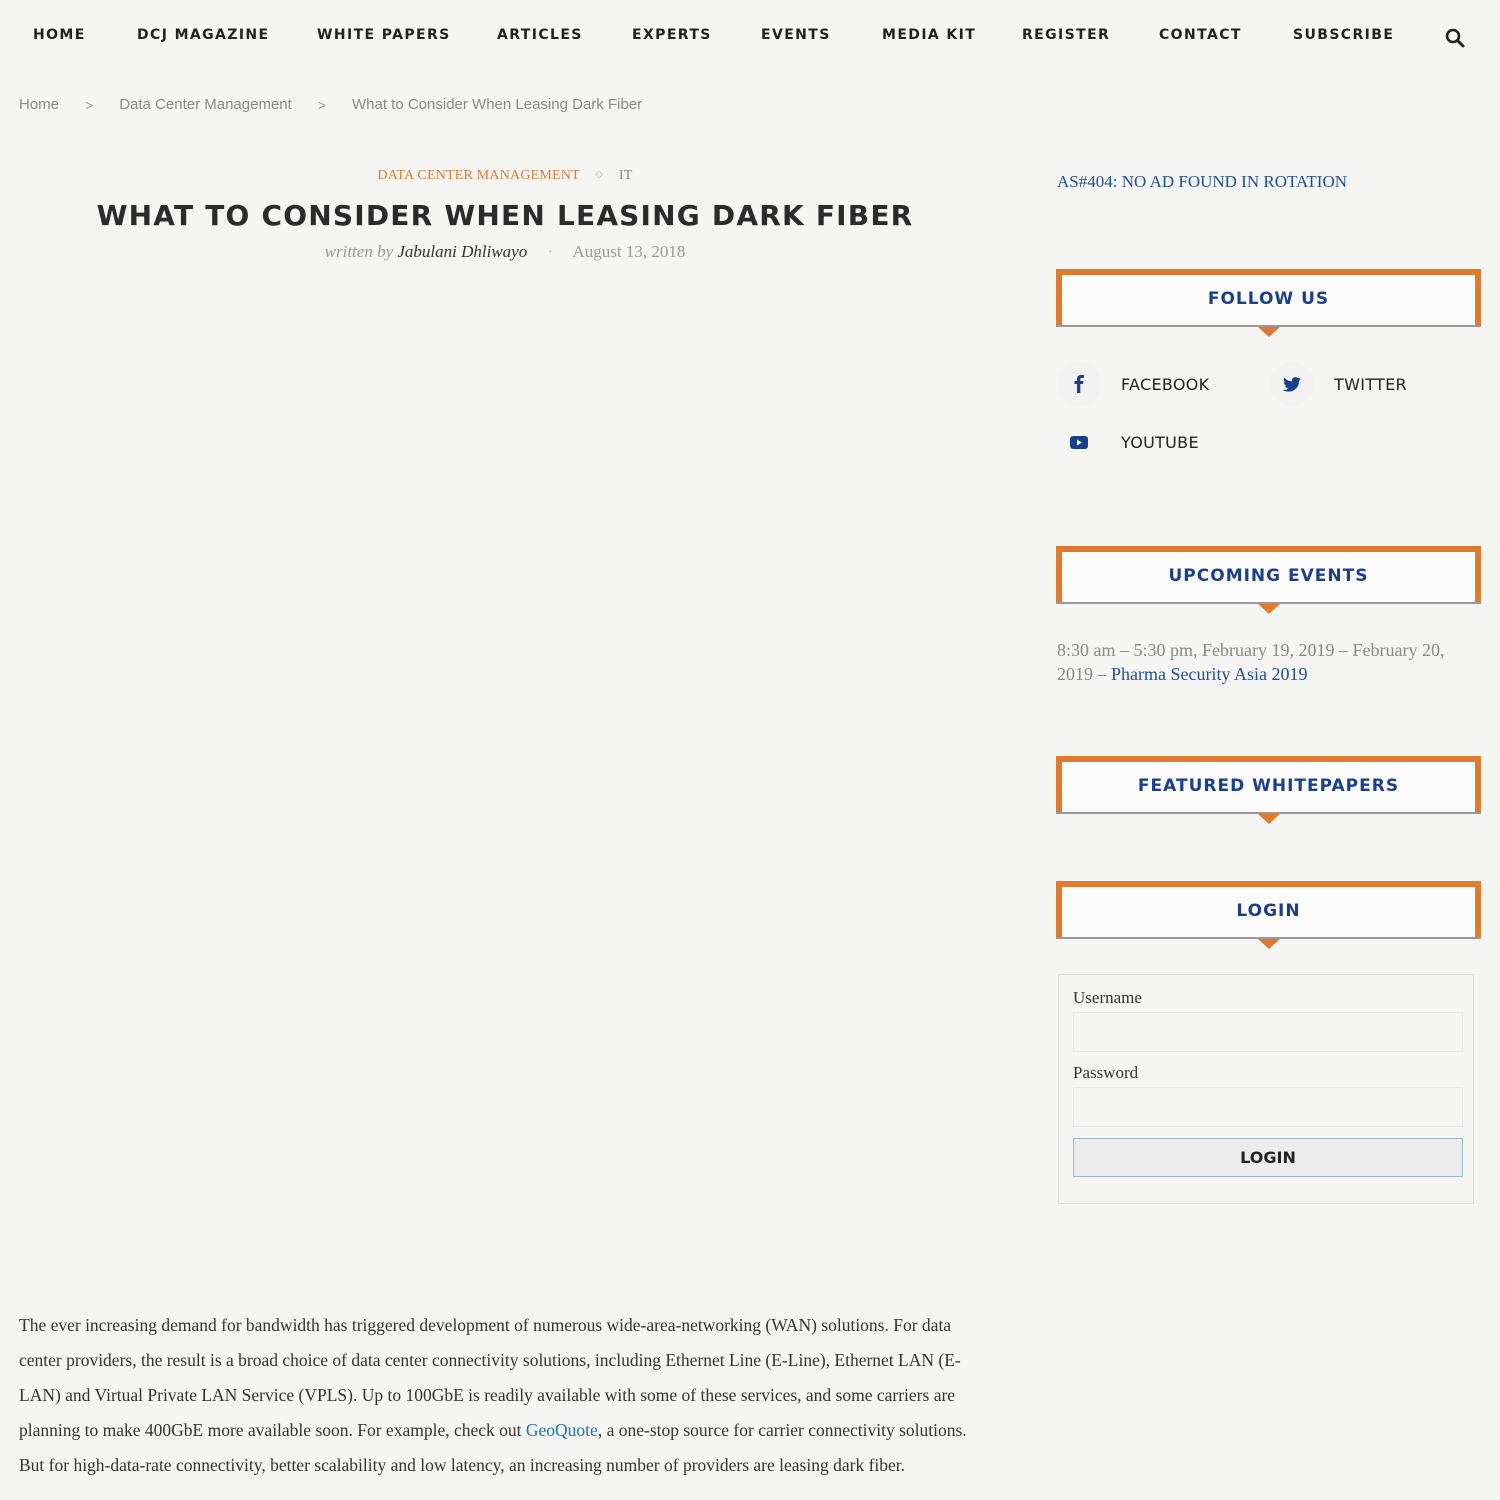 The width and height of the screenshot is (1500, 1500). I want to click on event-link: Pharma Security Asia 2019, so click(1209, 674).